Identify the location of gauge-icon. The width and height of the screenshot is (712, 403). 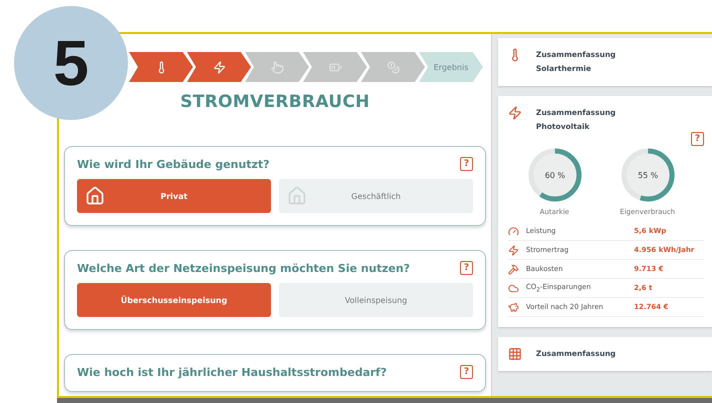
(513, 231).